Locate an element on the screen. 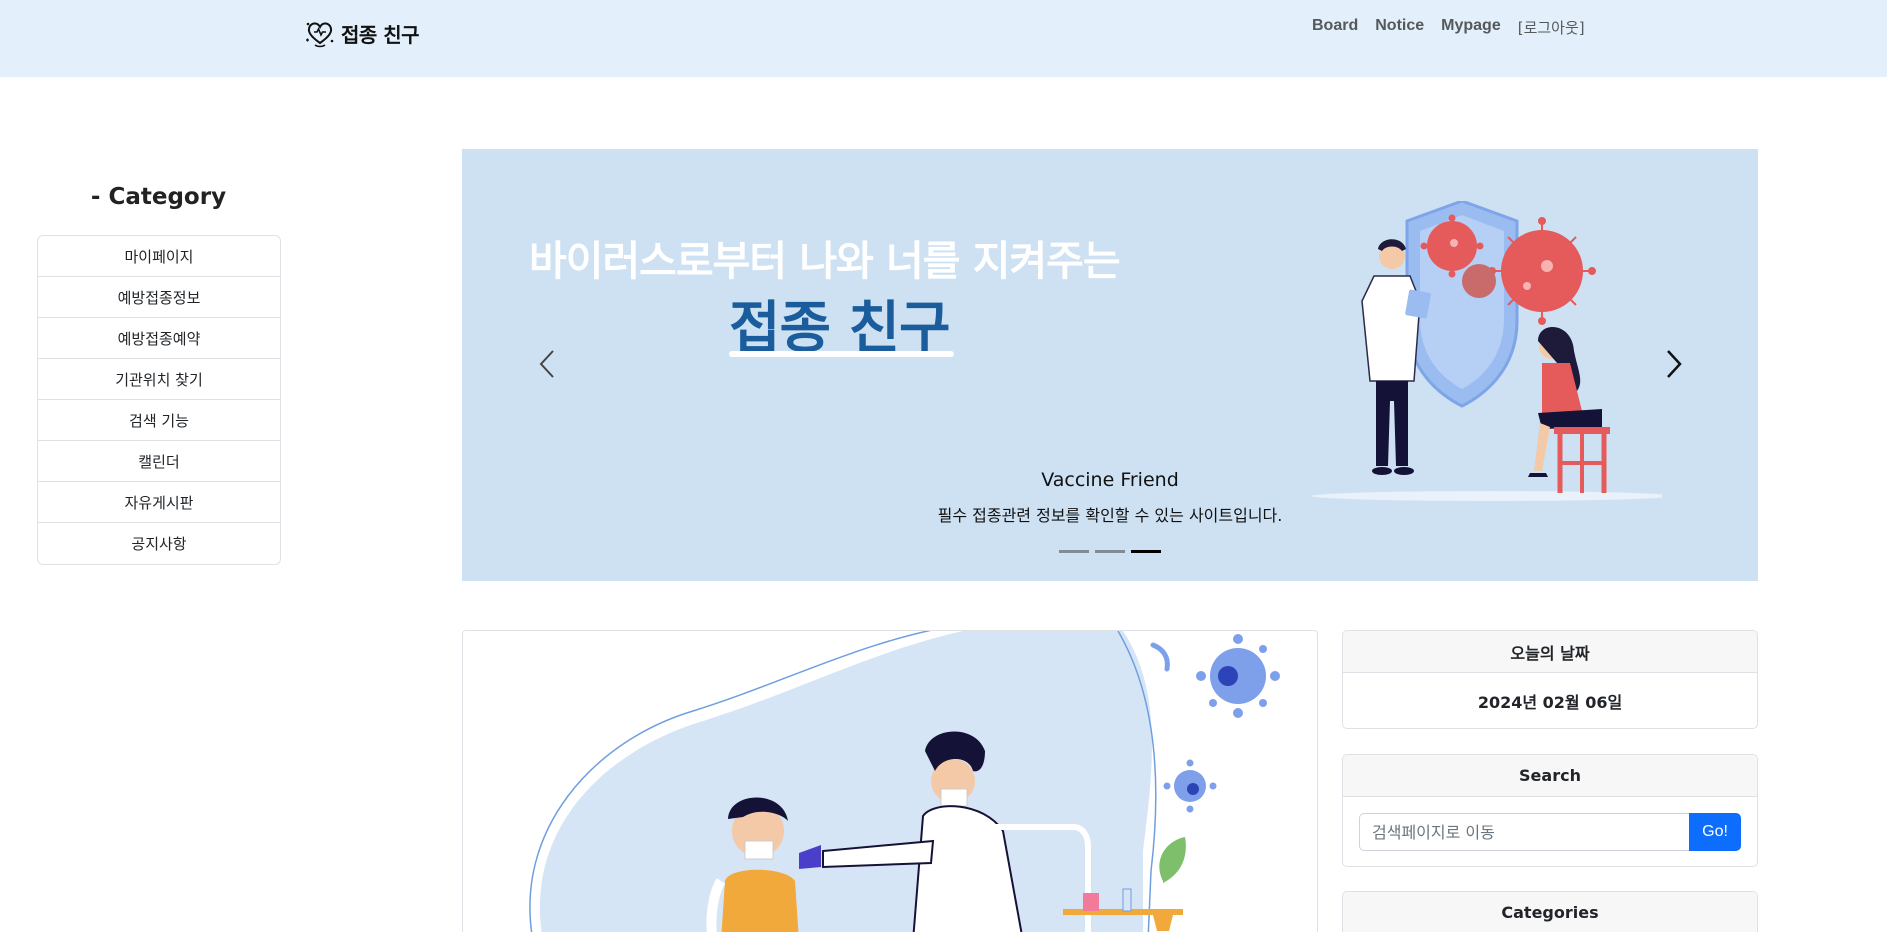  sidebar-item-free-board: 자유게시판 is located at coordinates (159, 502).